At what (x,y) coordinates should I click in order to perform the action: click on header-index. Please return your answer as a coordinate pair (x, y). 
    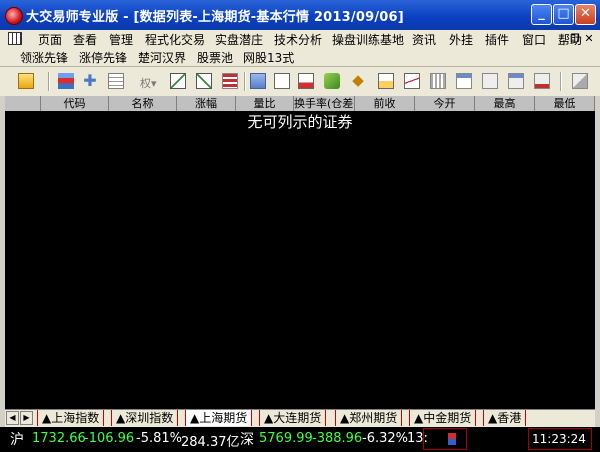
    Looking at the image, I should click on (23, 103).